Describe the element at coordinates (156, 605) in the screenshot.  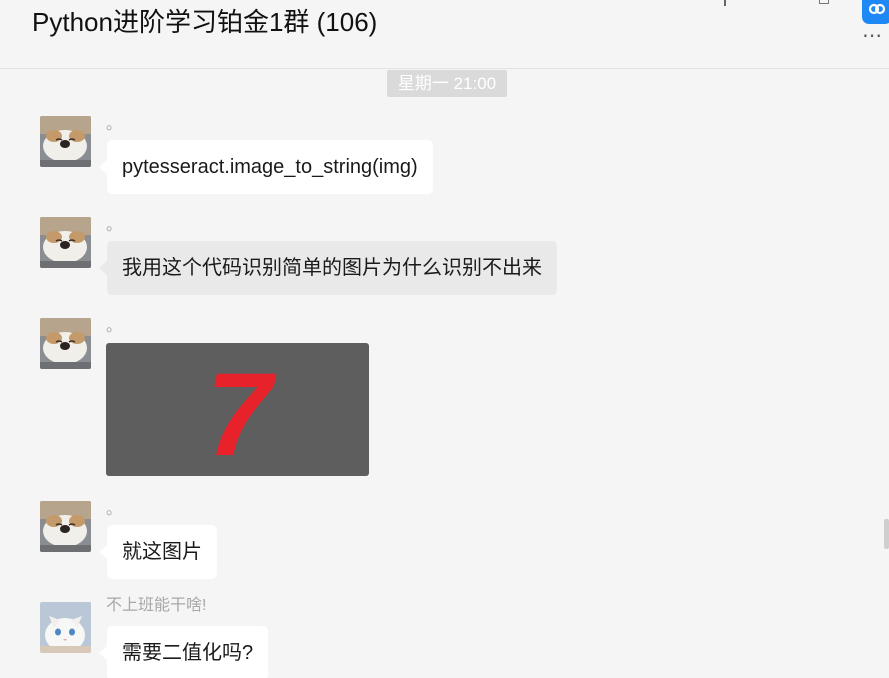
I see `sender-name: 不上班能干啥!` at that location.